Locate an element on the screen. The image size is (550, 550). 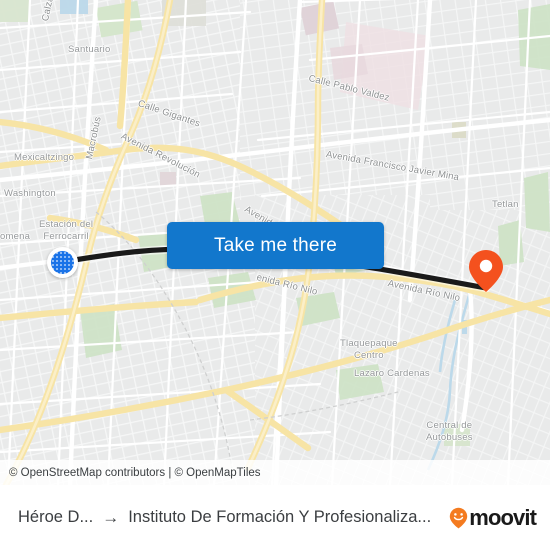
origin-dot is located at coordinates (62, 262).